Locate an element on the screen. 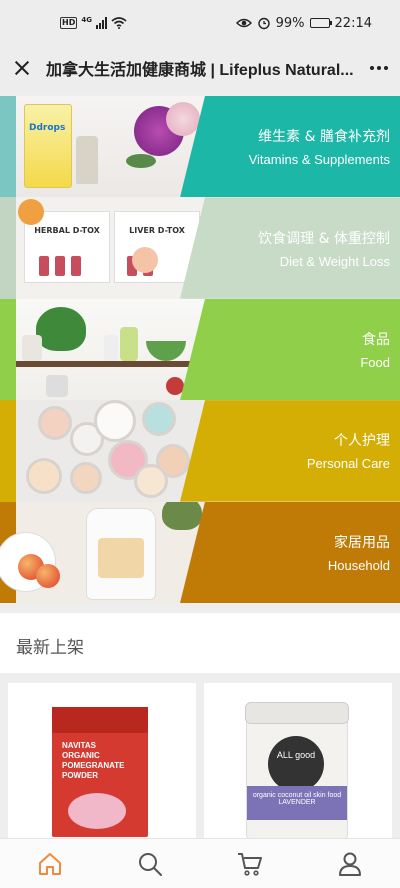  eye-icon is located at coordinates (243, 23).